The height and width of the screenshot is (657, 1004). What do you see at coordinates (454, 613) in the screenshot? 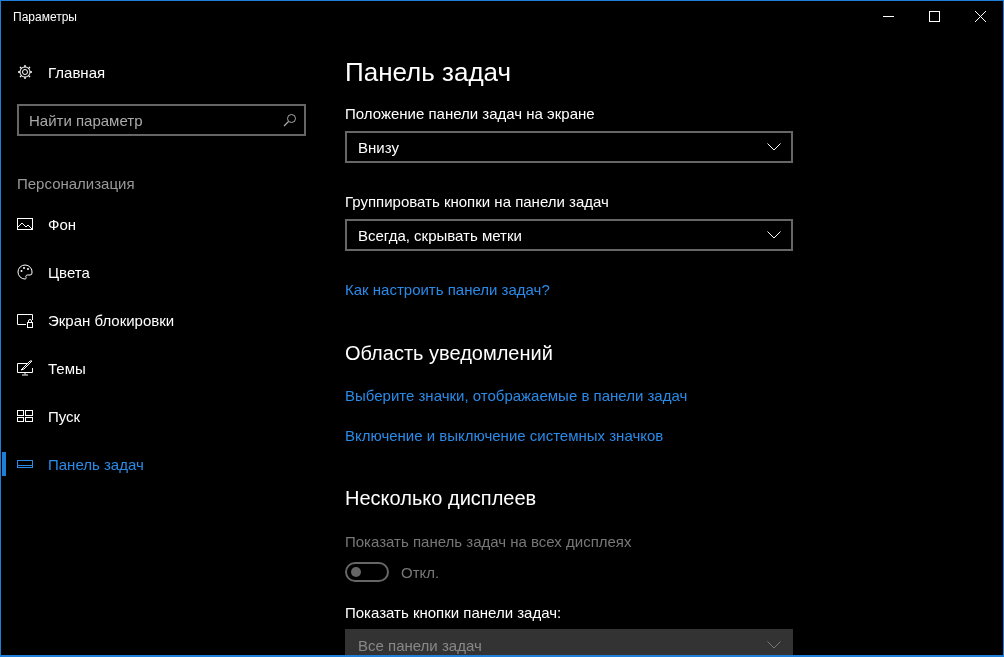
I see `dropdown-label: Показать кнопки панели задач:` at bounding box center [454, 613].